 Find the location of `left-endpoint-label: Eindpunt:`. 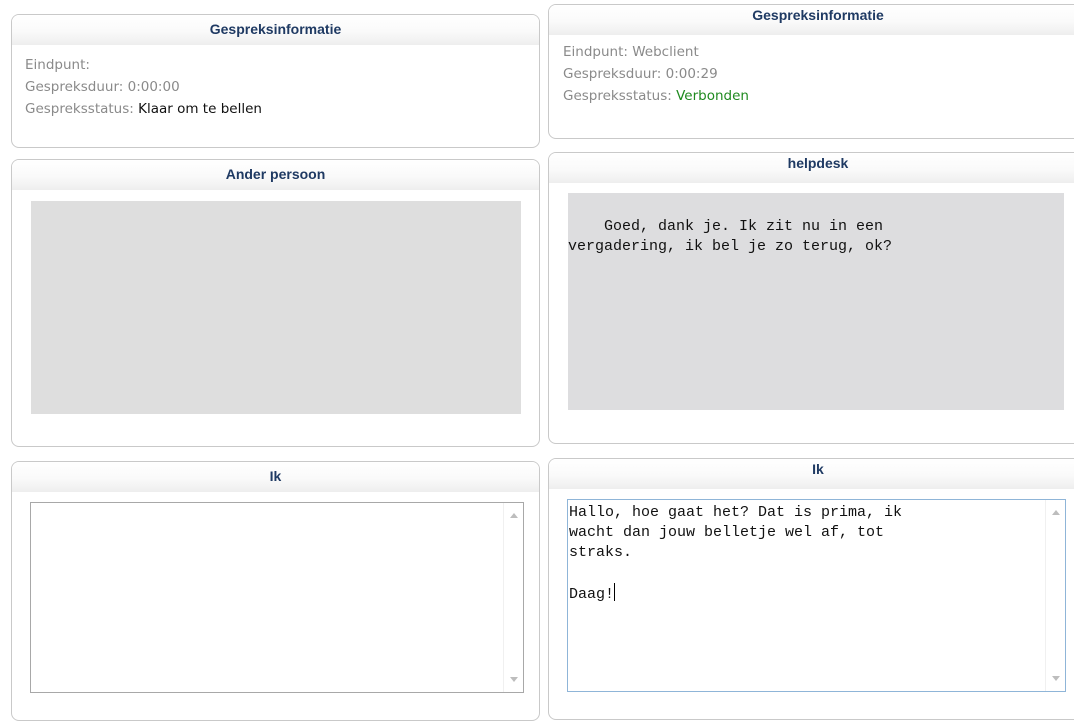

left-endpoint-label: Eindpunt: is located at coordinates (57, 65).